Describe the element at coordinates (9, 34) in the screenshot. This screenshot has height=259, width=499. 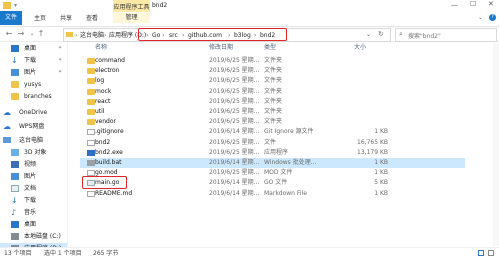
I see `back-icon: ←` at that location.